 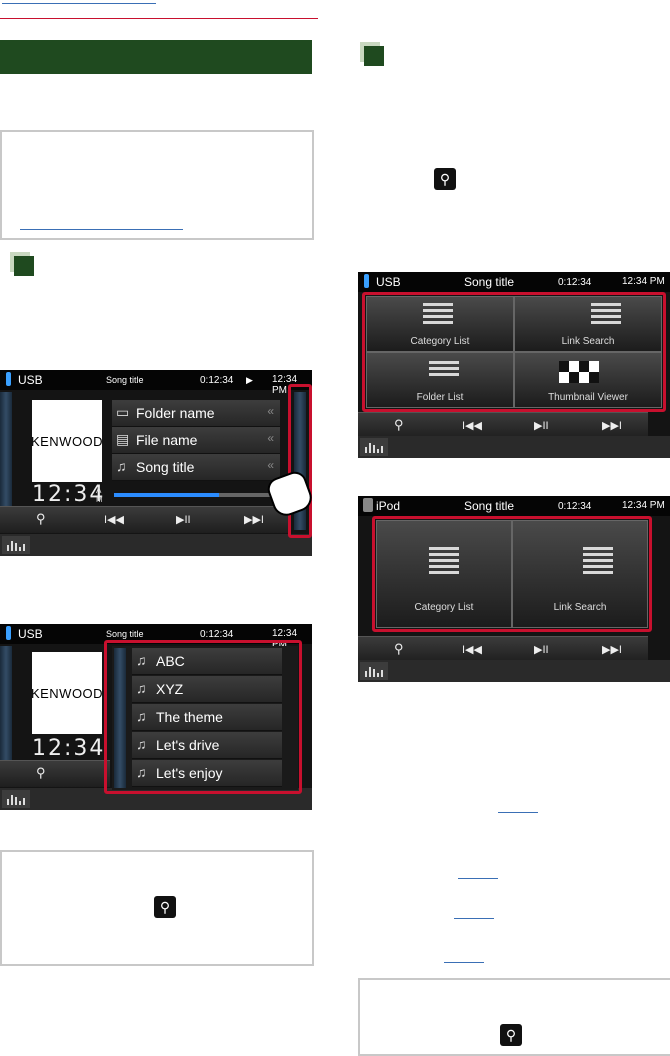 I want to click on status-bar: iPod Song title 0:12:34 12:34 PM, so click(x=514, y=506).